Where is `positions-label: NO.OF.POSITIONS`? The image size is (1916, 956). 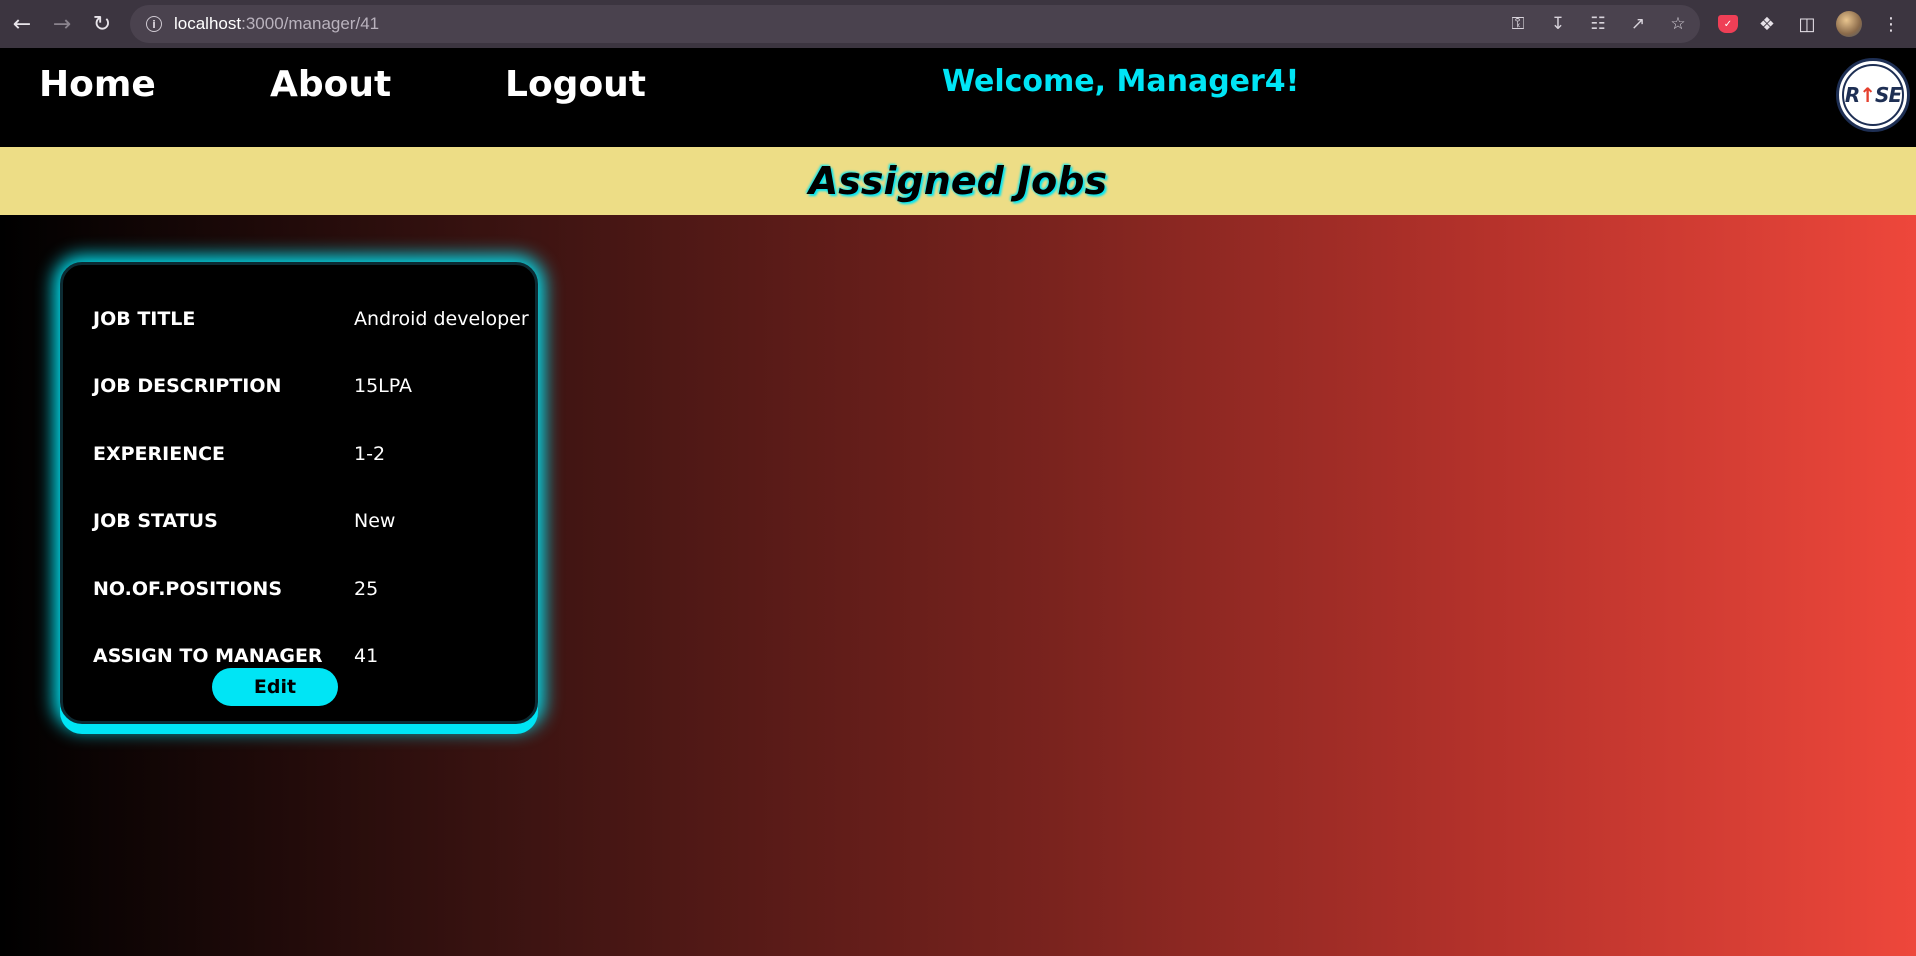 positions-label: NO.OF.POSITIONS is located at coordinates (188, 588).